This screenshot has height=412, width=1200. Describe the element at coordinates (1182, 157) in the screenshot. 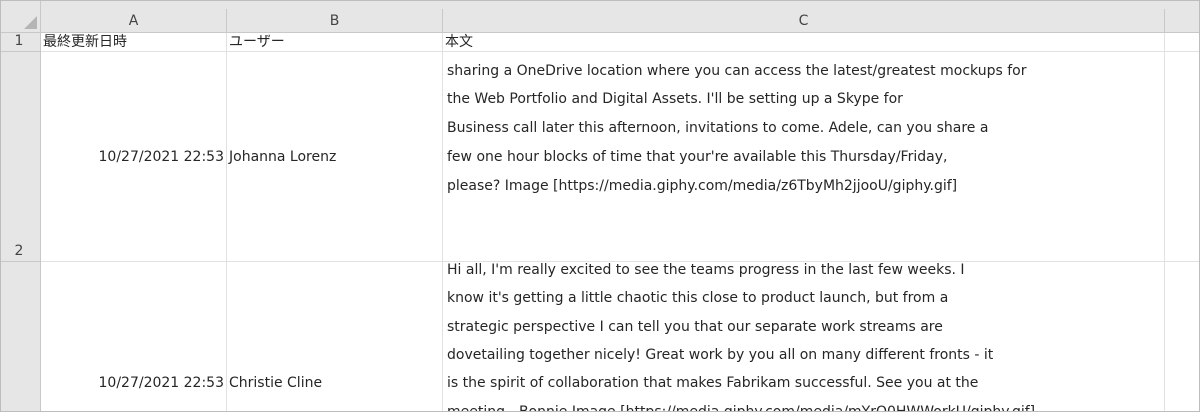

I see `cell-d2` at that location.